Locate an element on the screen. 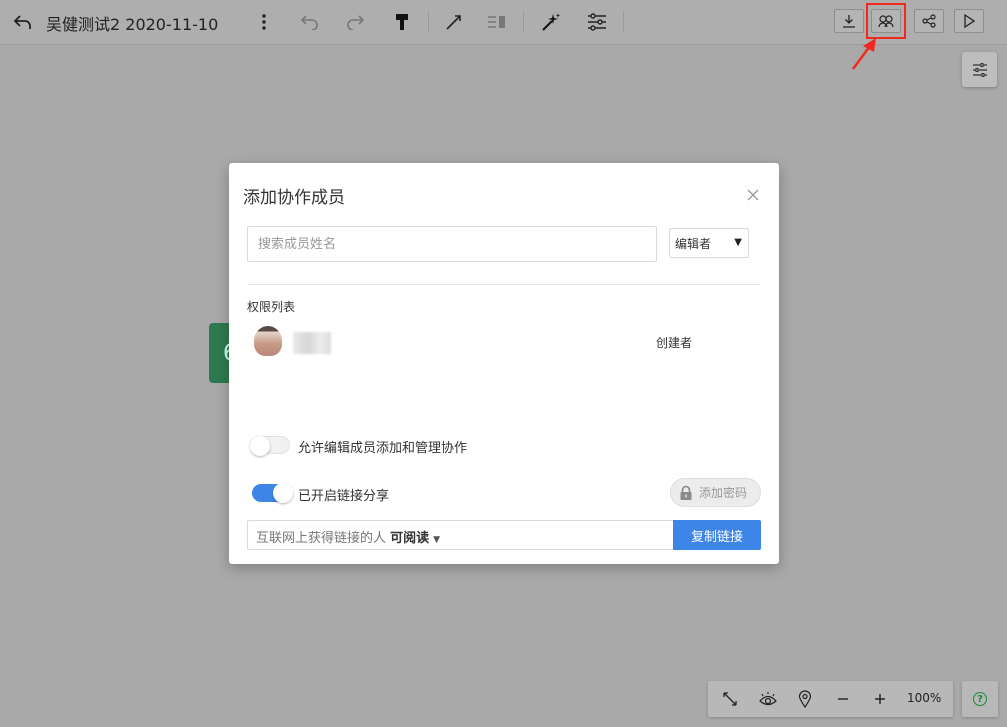  more-vertical-icon is located at coordinates (264, 22).